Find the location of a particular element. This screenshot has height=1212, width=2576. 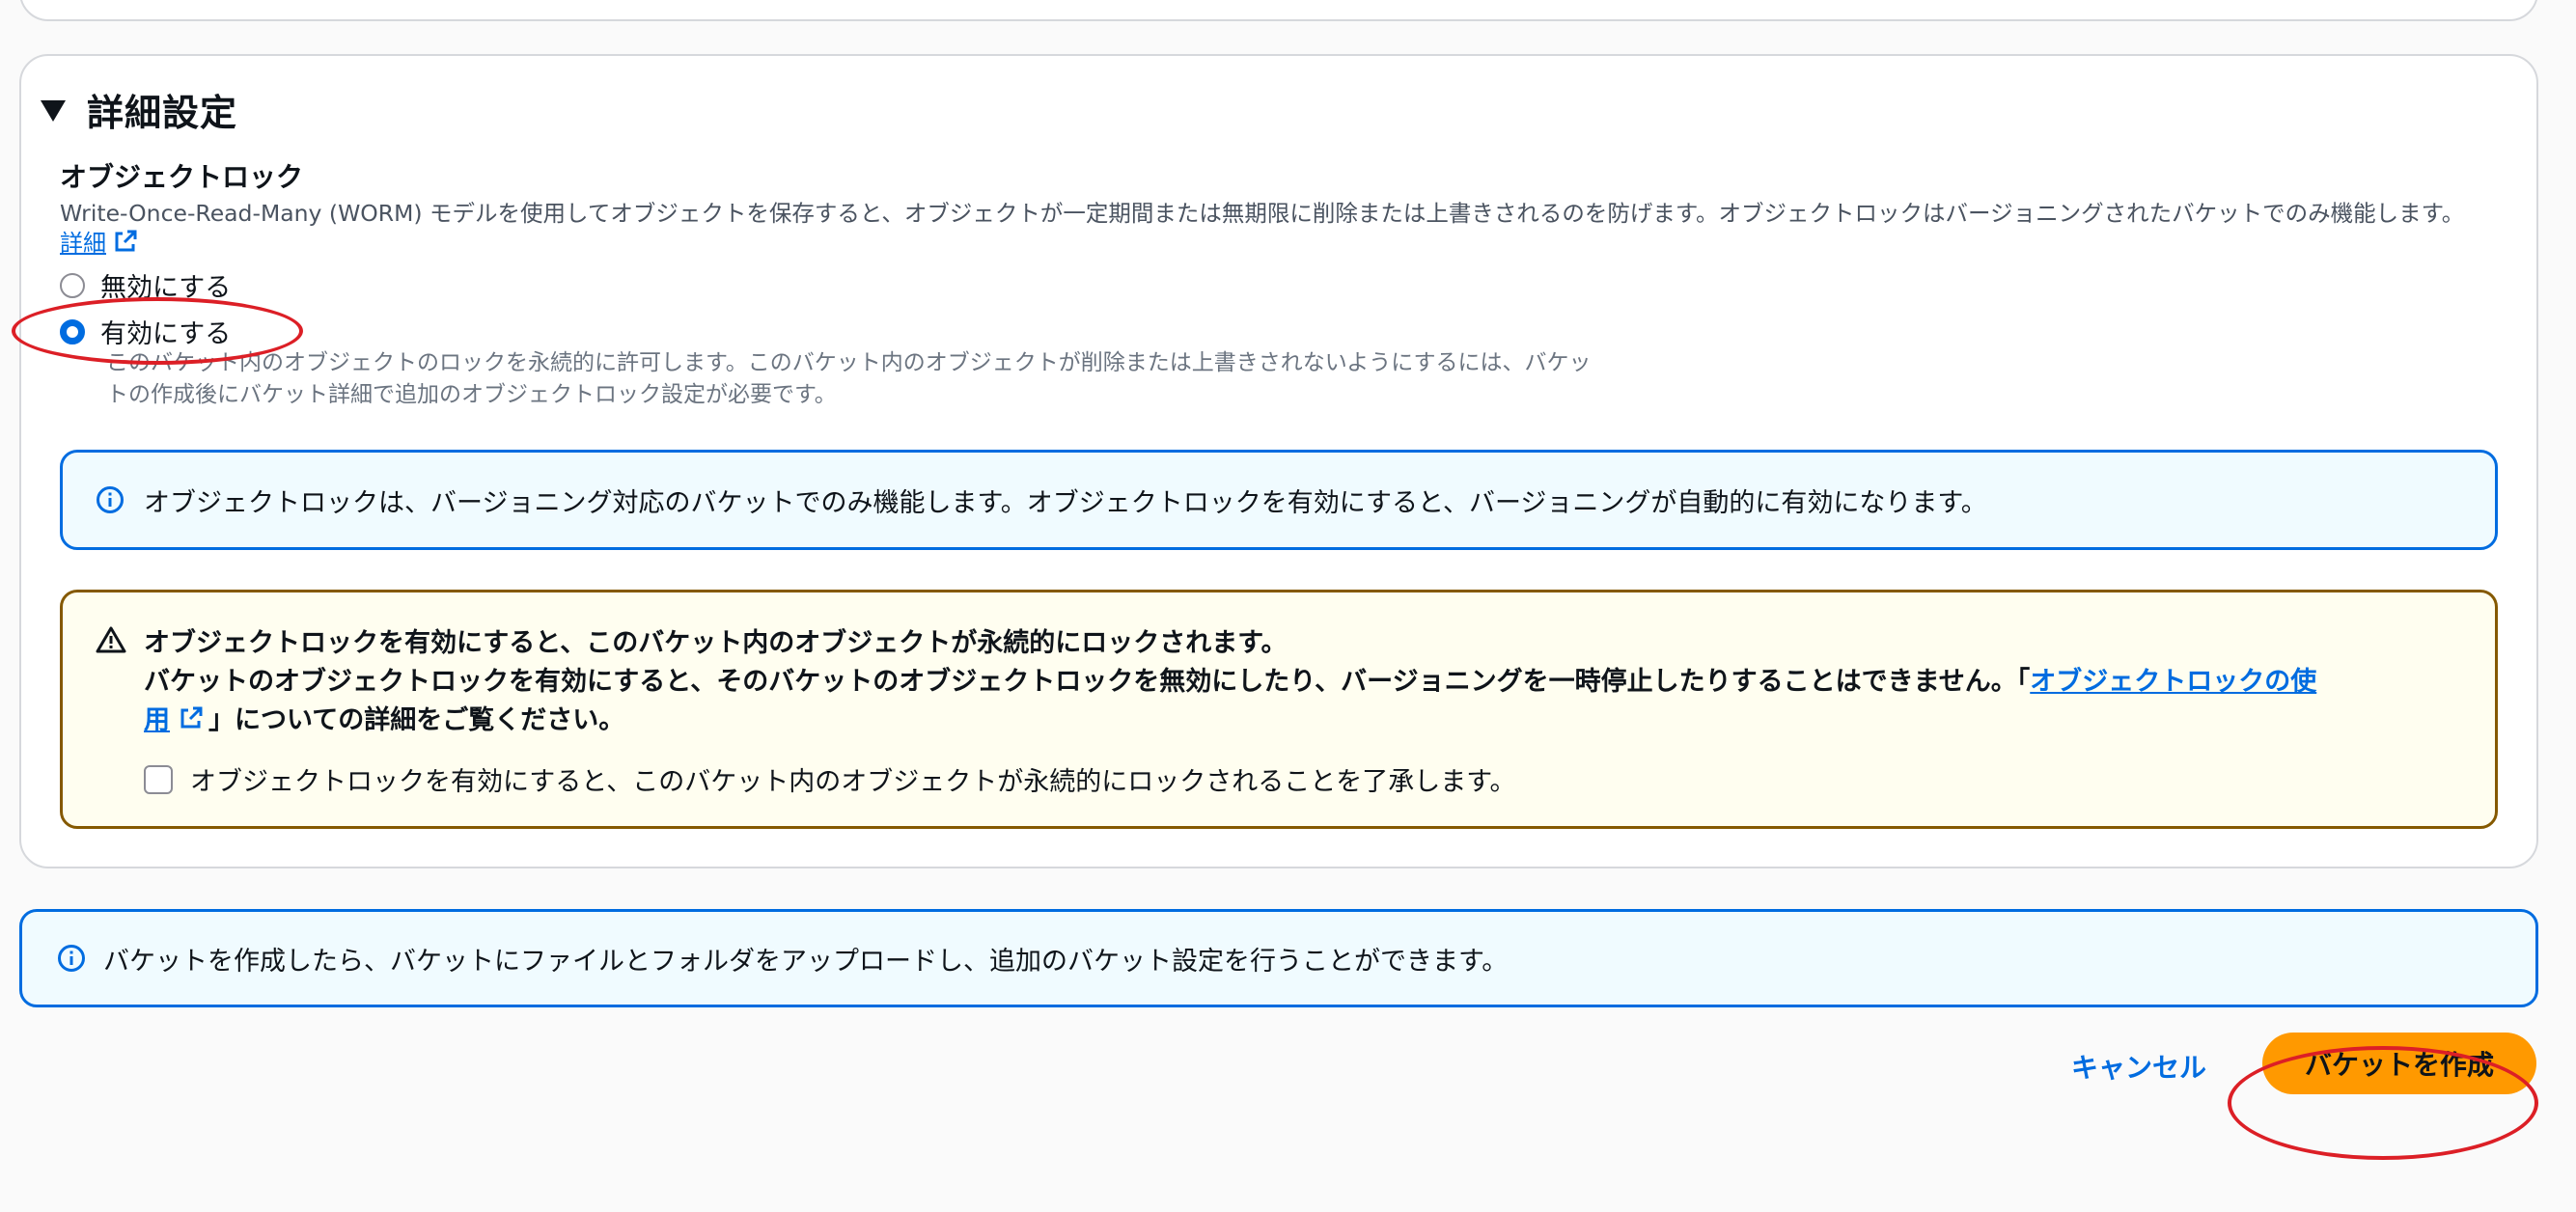

advanced-settings-header: 詳細設定 is located at coordinates (139, 110).